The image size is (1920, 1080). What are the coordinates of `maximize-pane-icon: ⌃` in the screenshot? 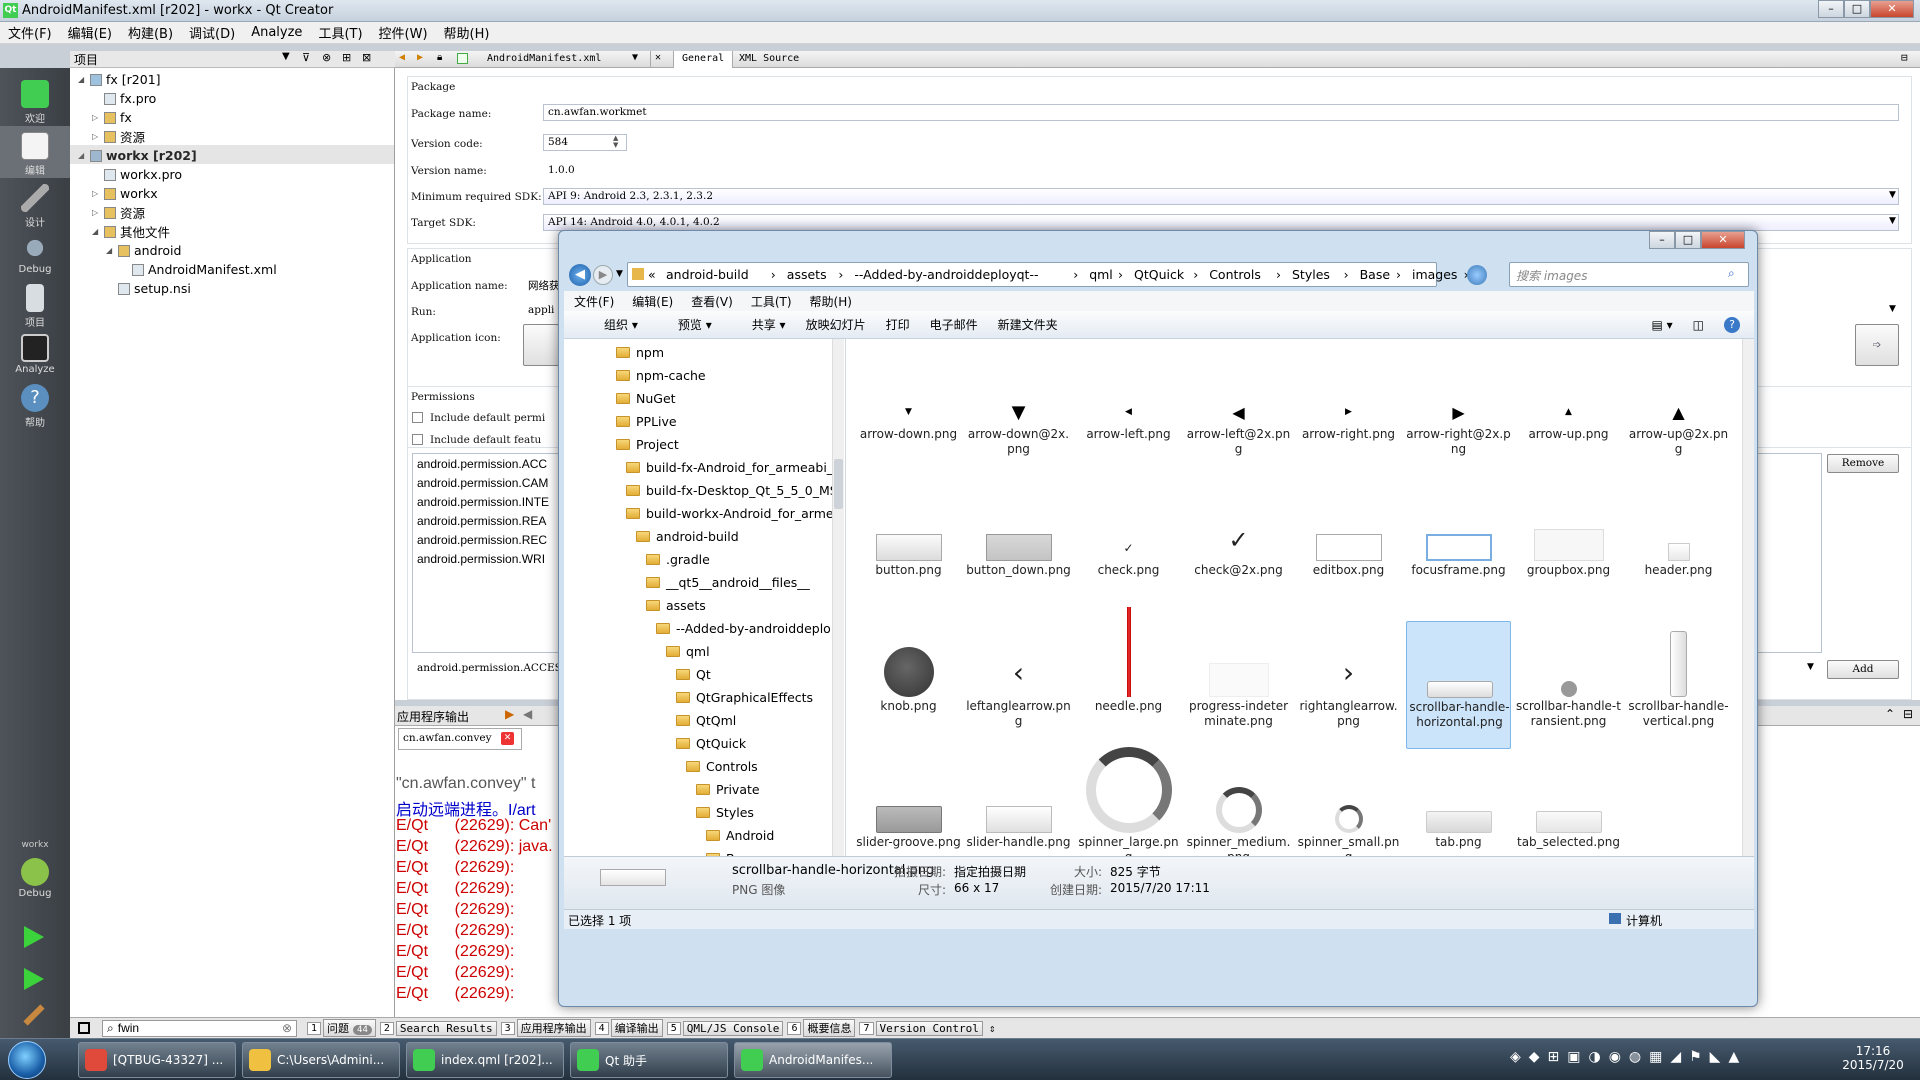 It's located at (1890, 714).